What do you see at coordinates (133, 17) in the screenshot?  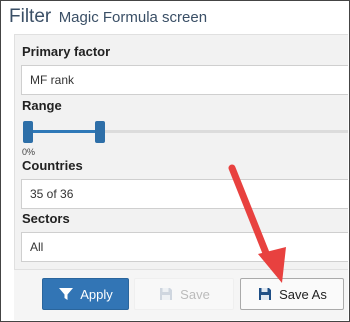 I see `screen-name: Magic Formula screen` at bounding box center [133, 17].